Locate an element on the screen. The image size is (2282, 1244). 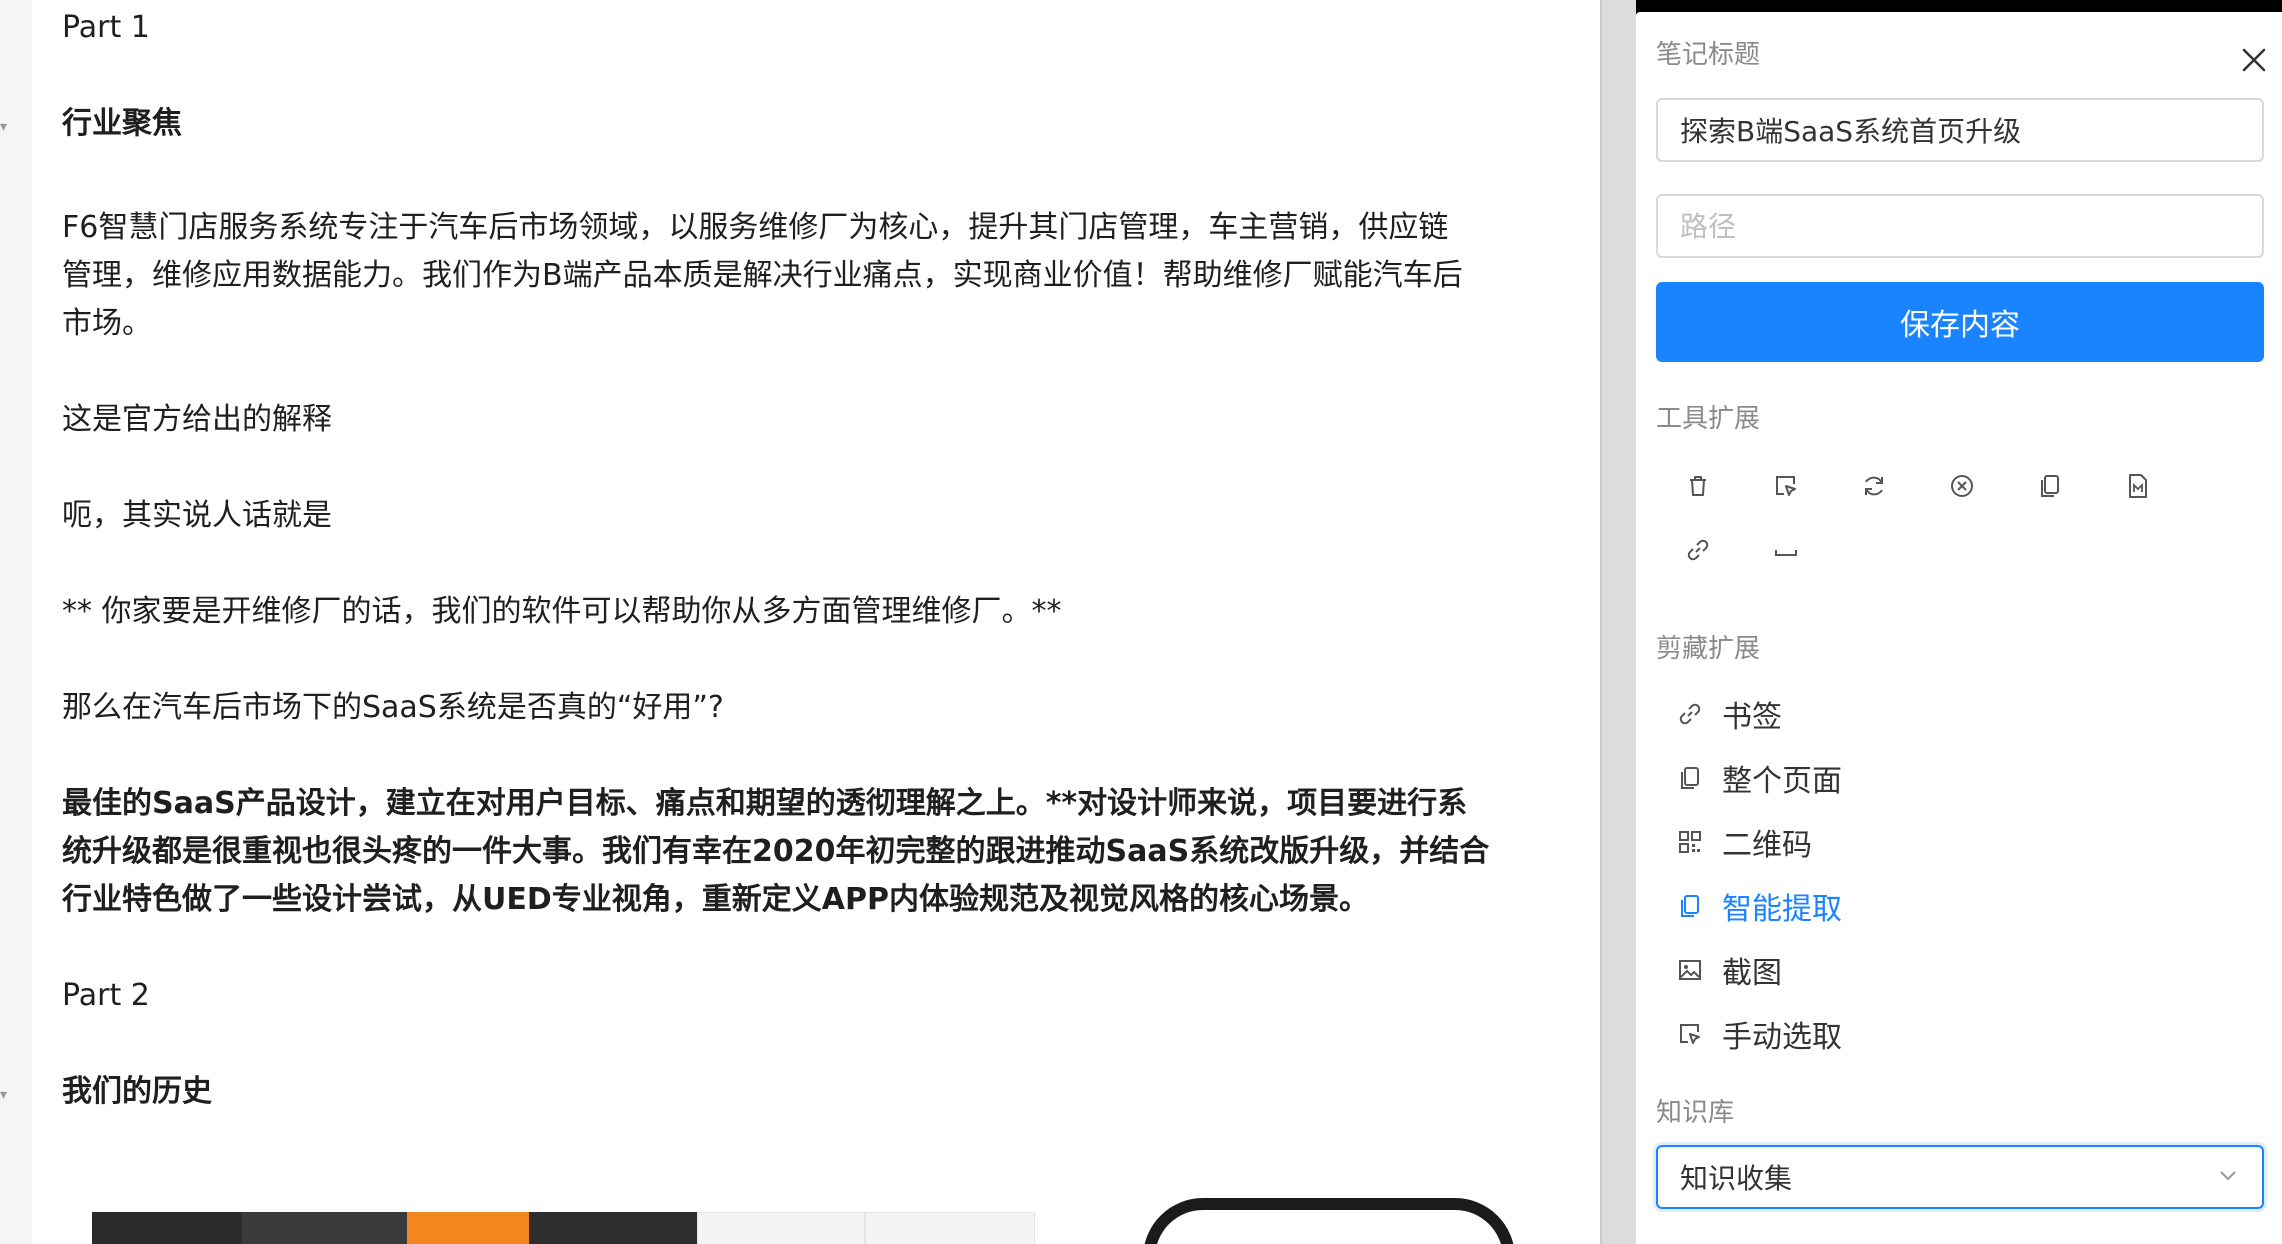
chevron-down-icon is located at coordinates (2228, 1177).